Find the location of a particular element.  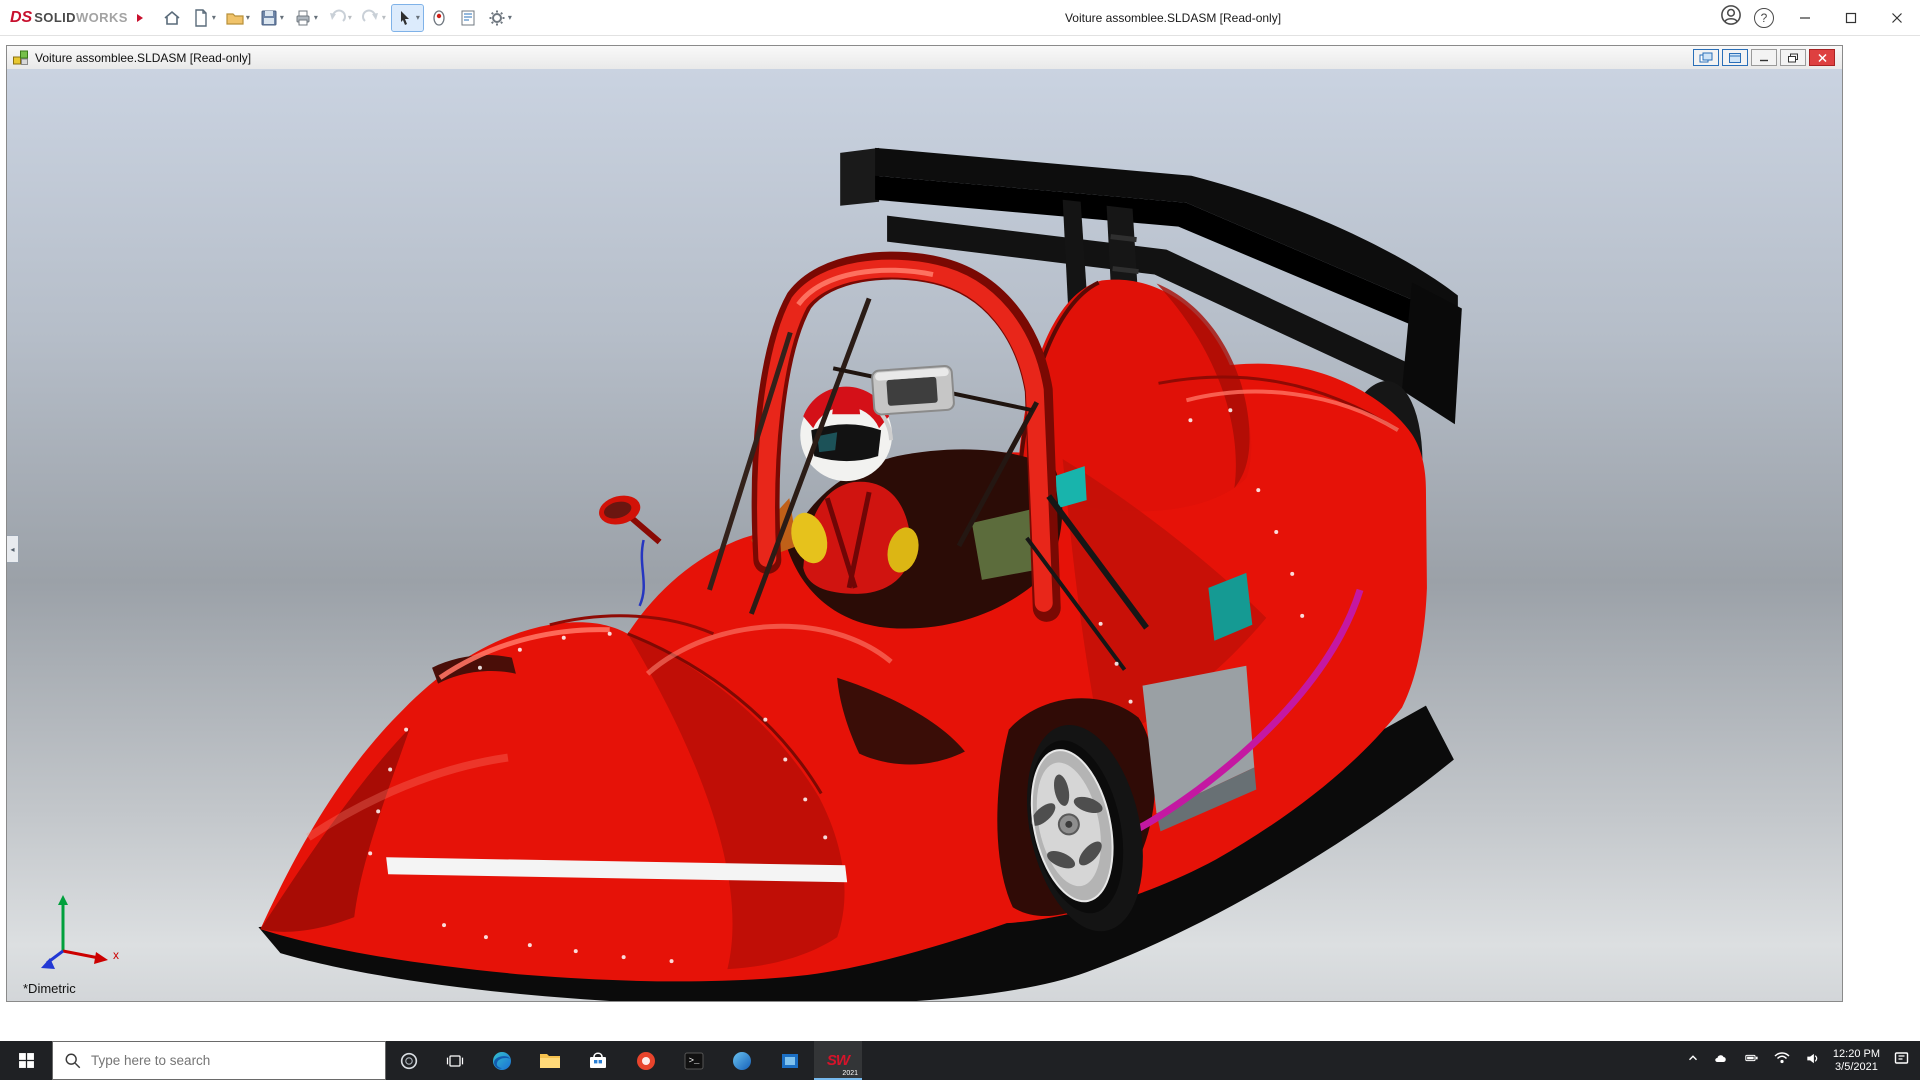

solidworks-year-label: 2021 is located at coordinates (850, 1073).